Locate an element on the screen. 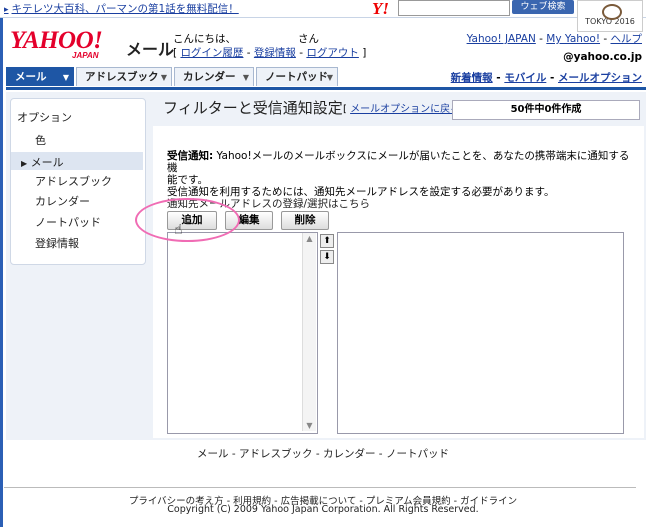  greeting-text: こんにちは、 is located at coordinates (204, 39).